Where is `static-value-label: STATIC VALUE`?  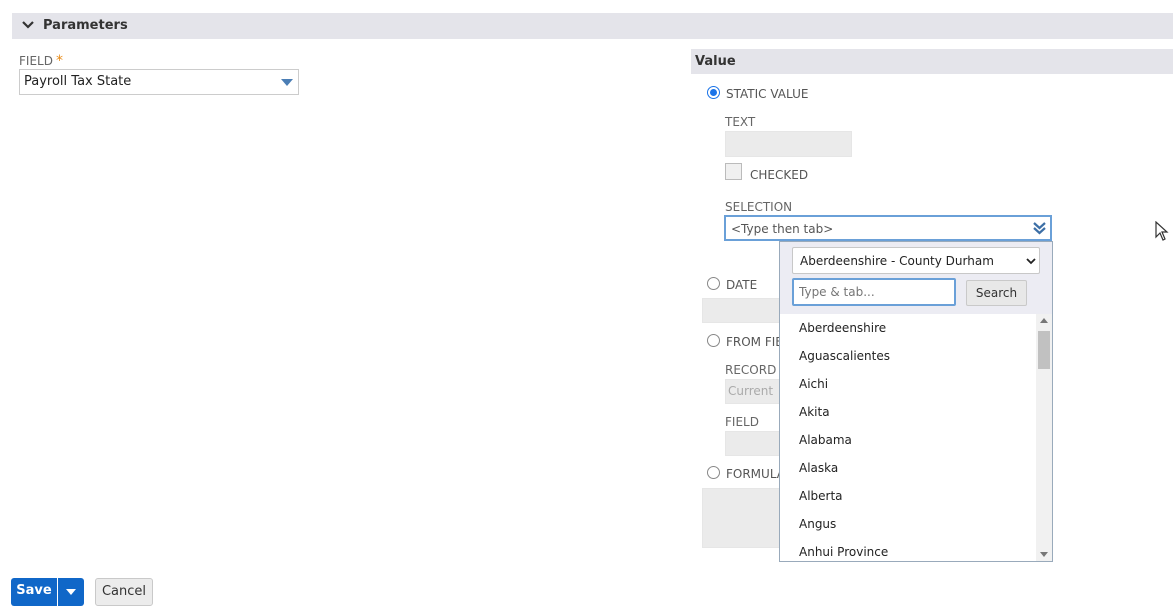 static-value-label: STATIC VALUE is located at coordinates (767, 94).